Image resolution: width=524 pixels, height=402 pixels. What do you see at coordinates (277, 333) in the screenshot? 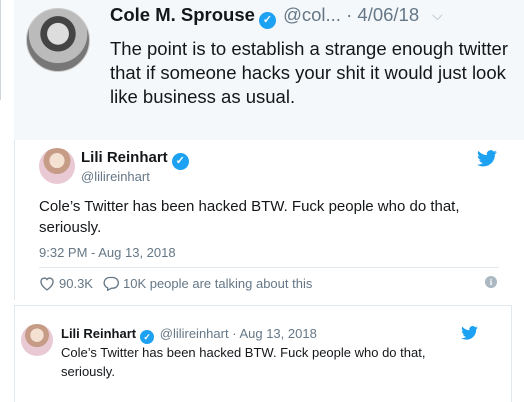
I see `tweet-date: Aug 13, 2018` at bounding box center [277, 333].